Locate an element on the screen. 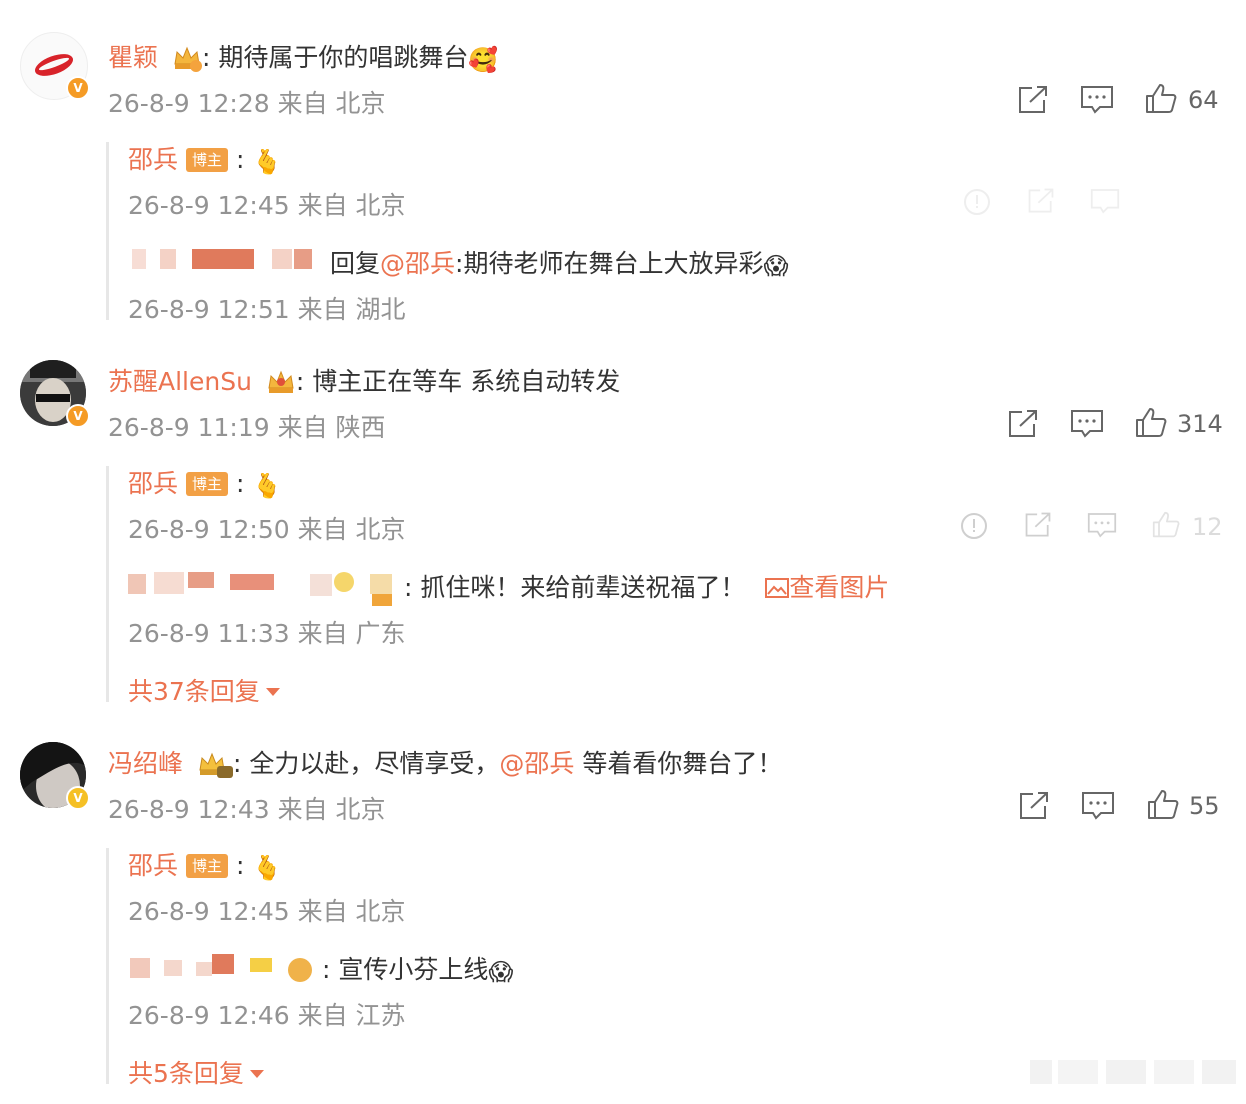 The height and width of the screenshot is (1104, 1246). watermark is located at coordinates (1135, 1074).